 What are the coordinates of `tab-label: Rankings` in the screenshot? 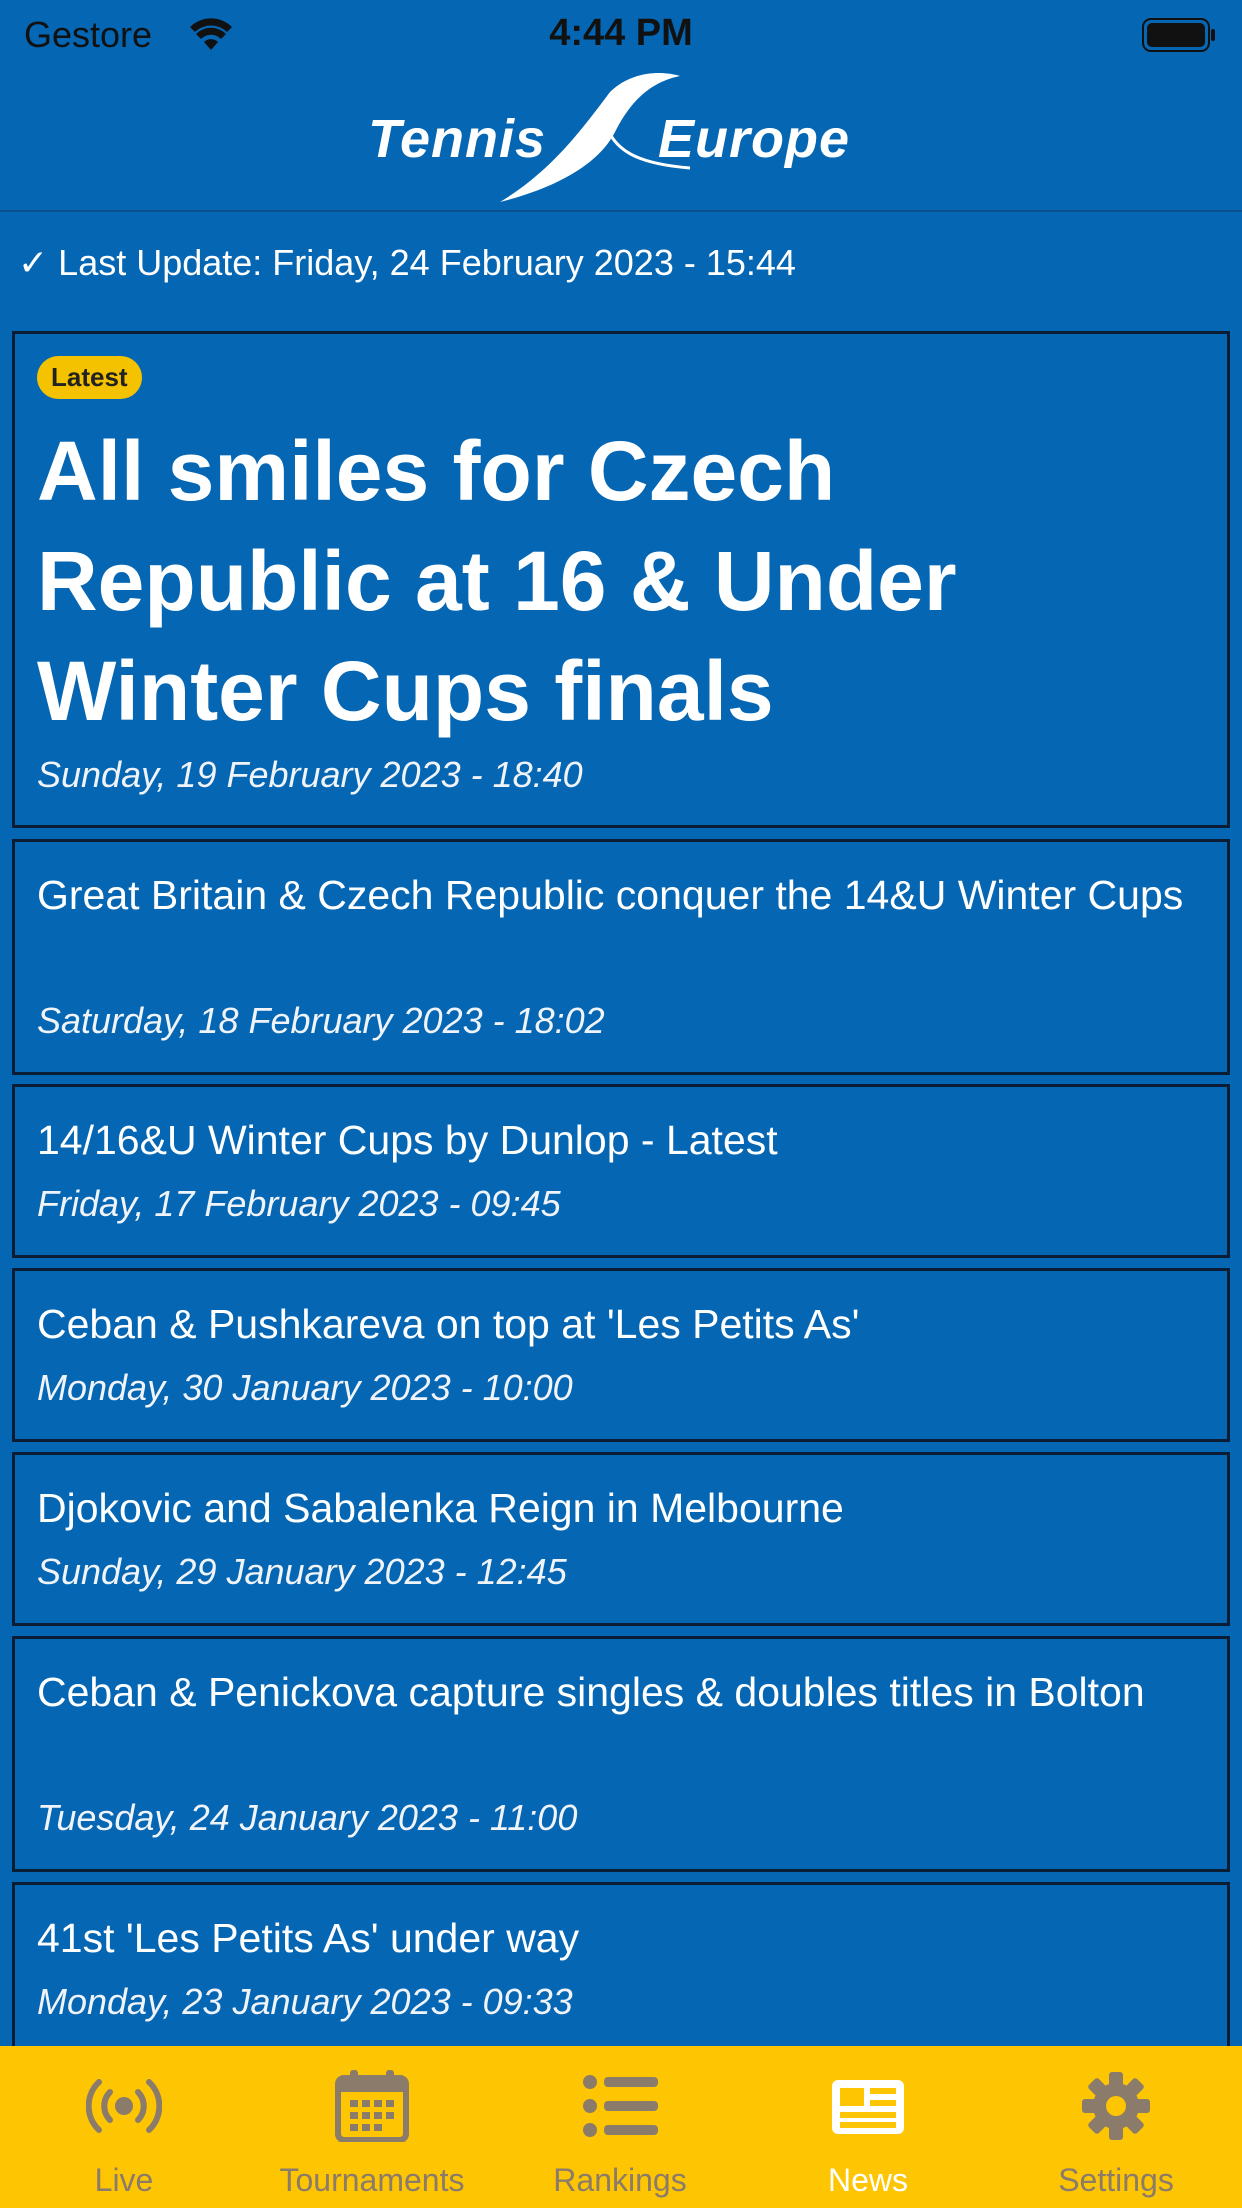 It's located at (620, 2180).